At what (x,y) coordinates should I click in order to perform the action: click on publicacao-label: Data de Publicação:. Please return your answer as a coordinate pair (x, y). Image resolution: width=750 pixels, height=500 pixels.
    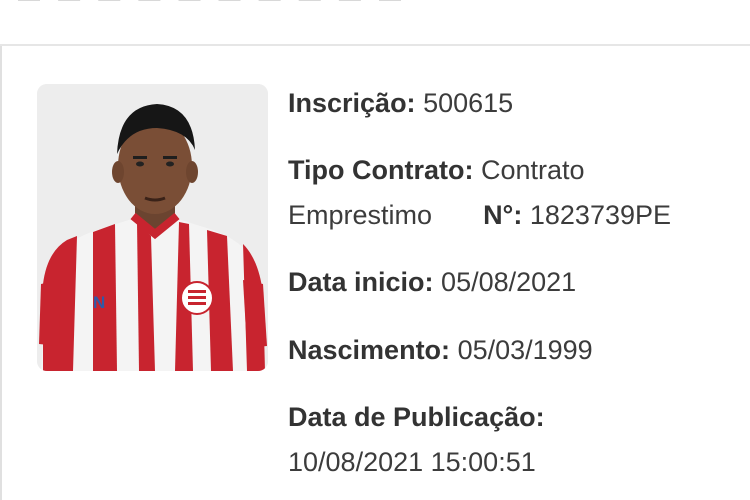
    Looking at the image, I should click on (416, 417).